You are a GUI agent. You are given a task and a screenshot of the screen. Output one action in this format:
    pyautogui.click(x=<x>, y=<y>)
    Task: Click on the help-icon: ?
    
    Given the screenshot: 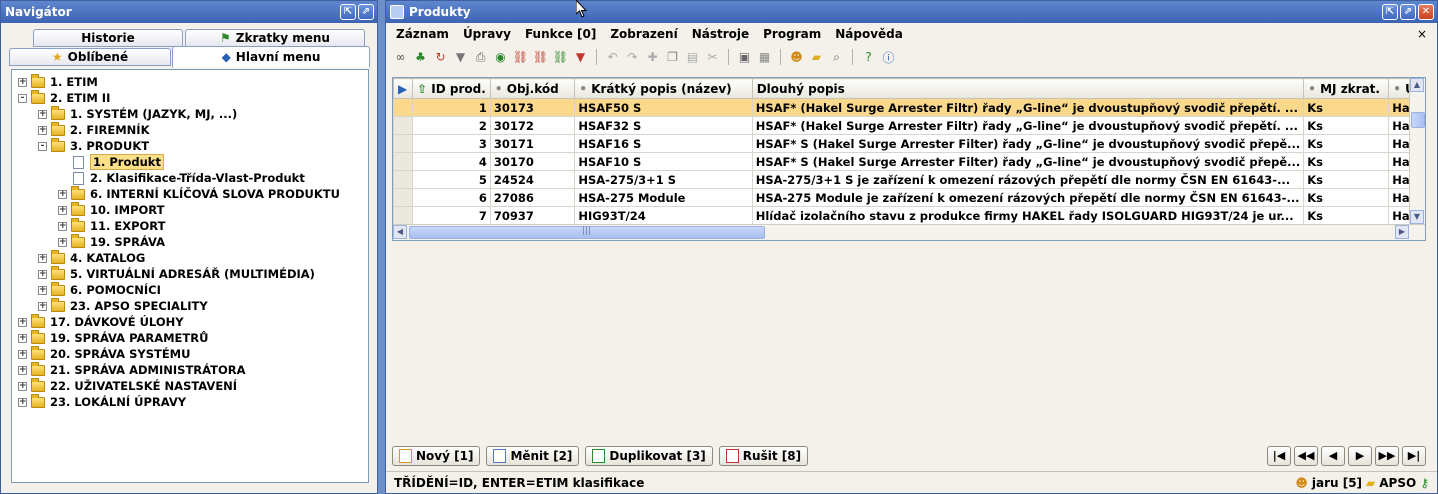 What is the action you would take?
    pyautogui.click(x=868, y=57)
    